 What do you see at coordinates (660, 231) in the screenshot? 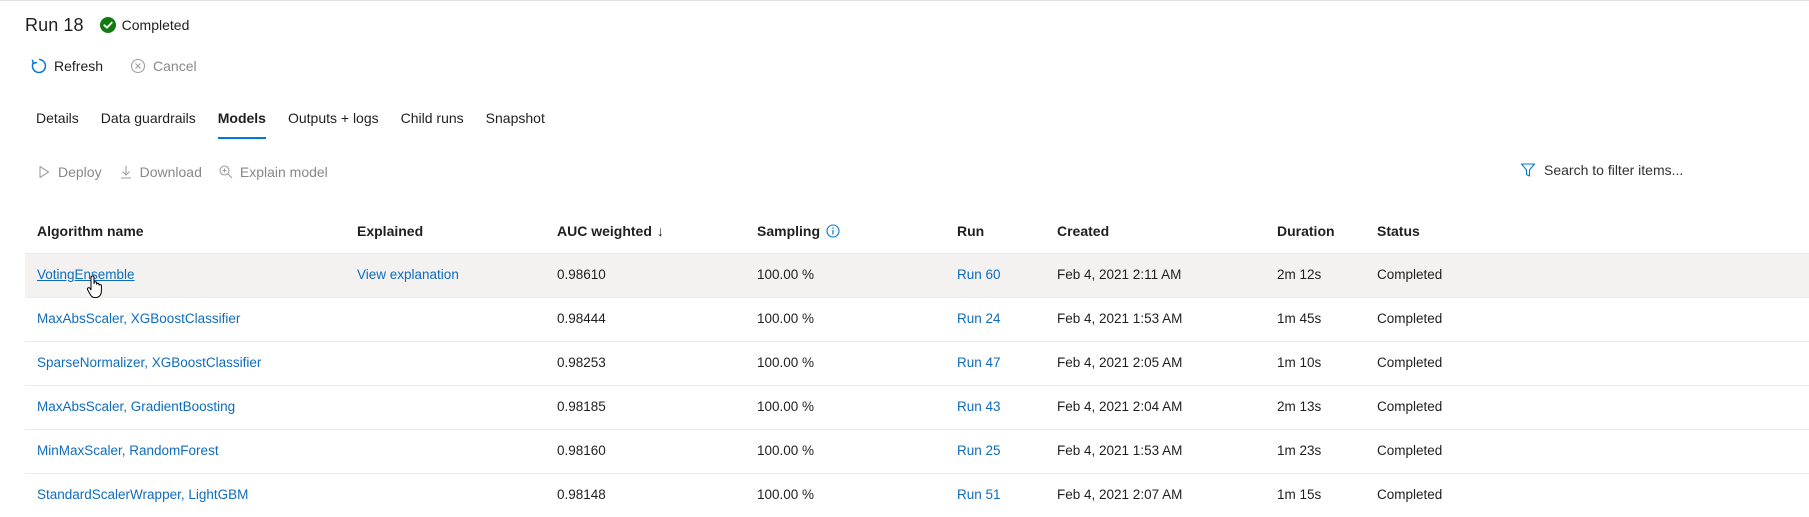
I see `sort-descending-icon: ↓` at bounding box center [660, 231].